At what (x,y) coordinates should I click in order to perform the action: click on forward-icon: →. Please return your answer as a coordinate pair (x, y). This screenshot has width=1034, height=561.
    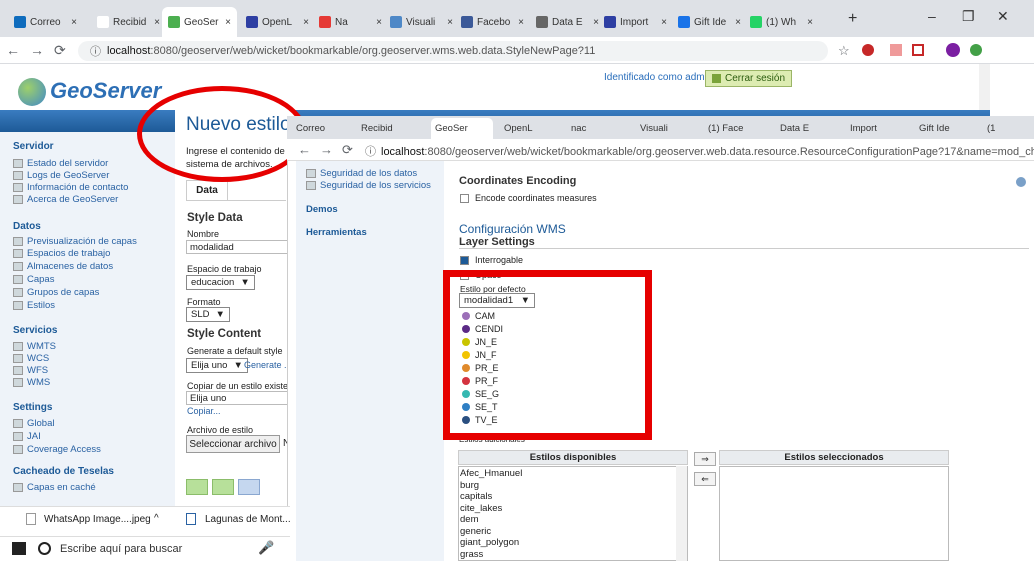
    Looking at the image, I should click on (37, 50).